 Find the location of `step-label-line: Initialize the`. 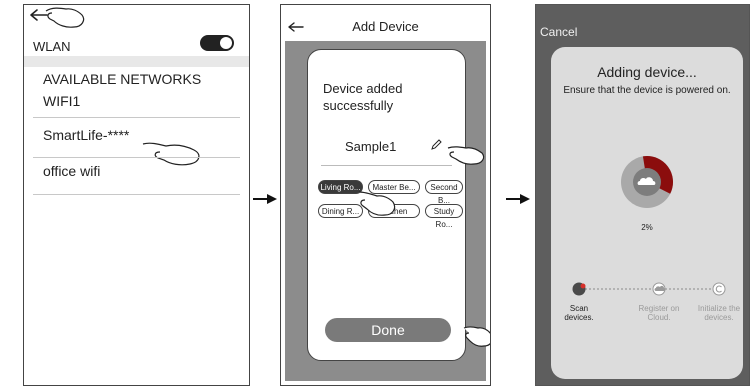

step-label-line: Initialize the is located at coordinates (719, 308).